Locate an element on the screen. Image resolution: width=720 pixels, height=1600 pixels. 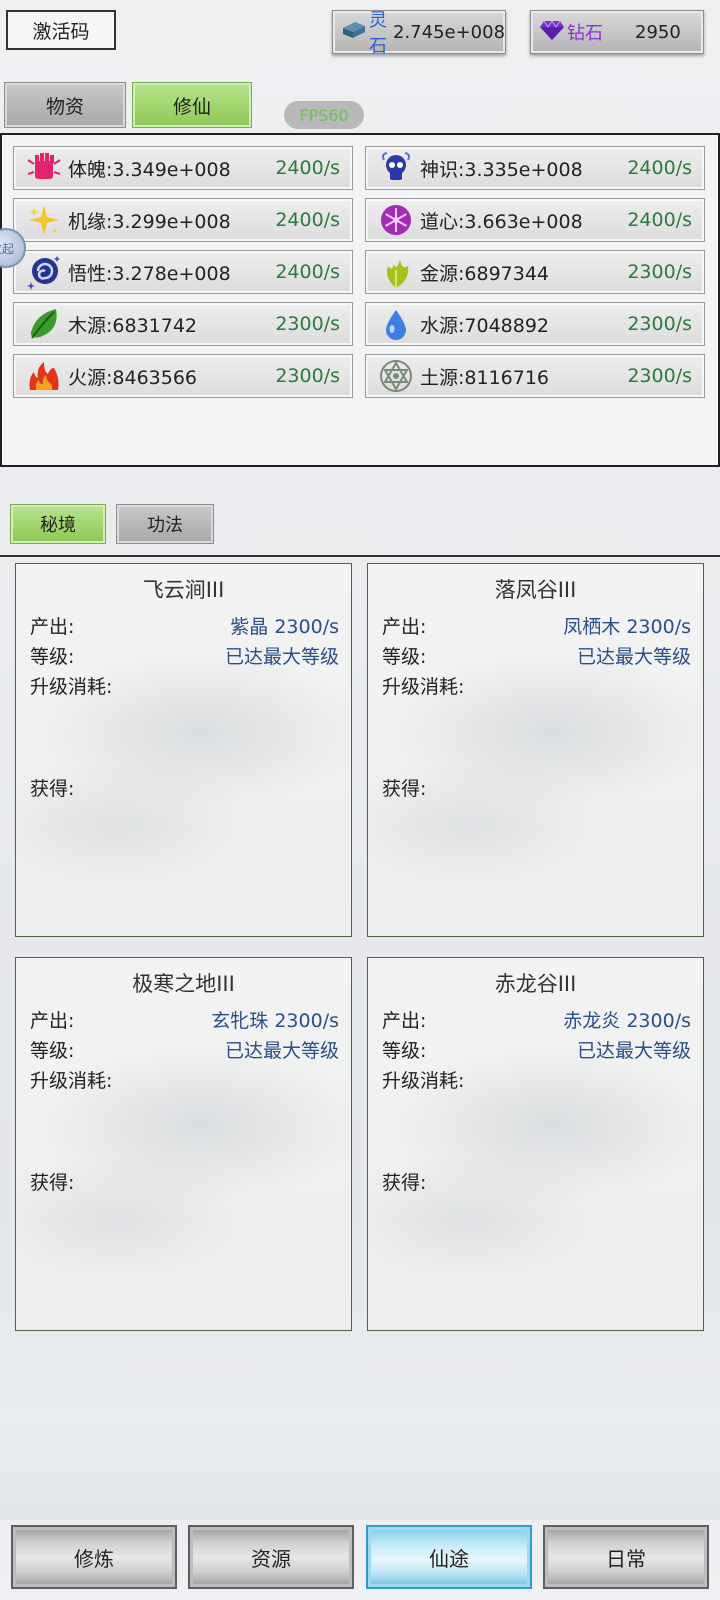
stat-label: 金源:6897344 is located at coordinates (485, 273).